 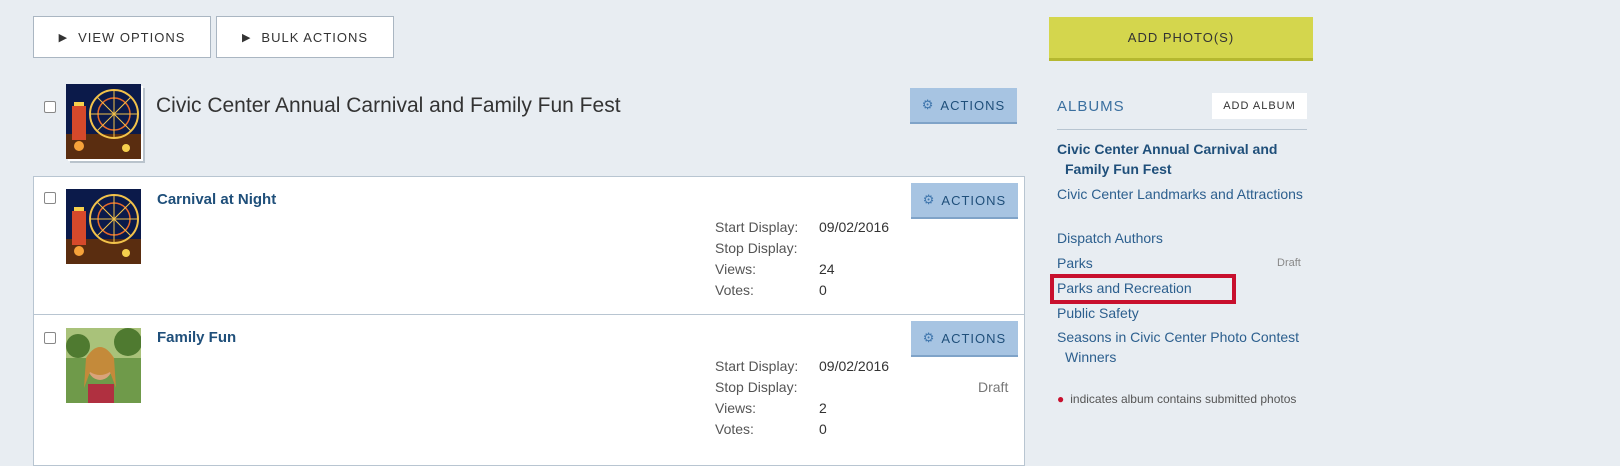 I want to click on bulk-actions-button: ▶ BULK ACTIONS, so click(x=305, y=37).